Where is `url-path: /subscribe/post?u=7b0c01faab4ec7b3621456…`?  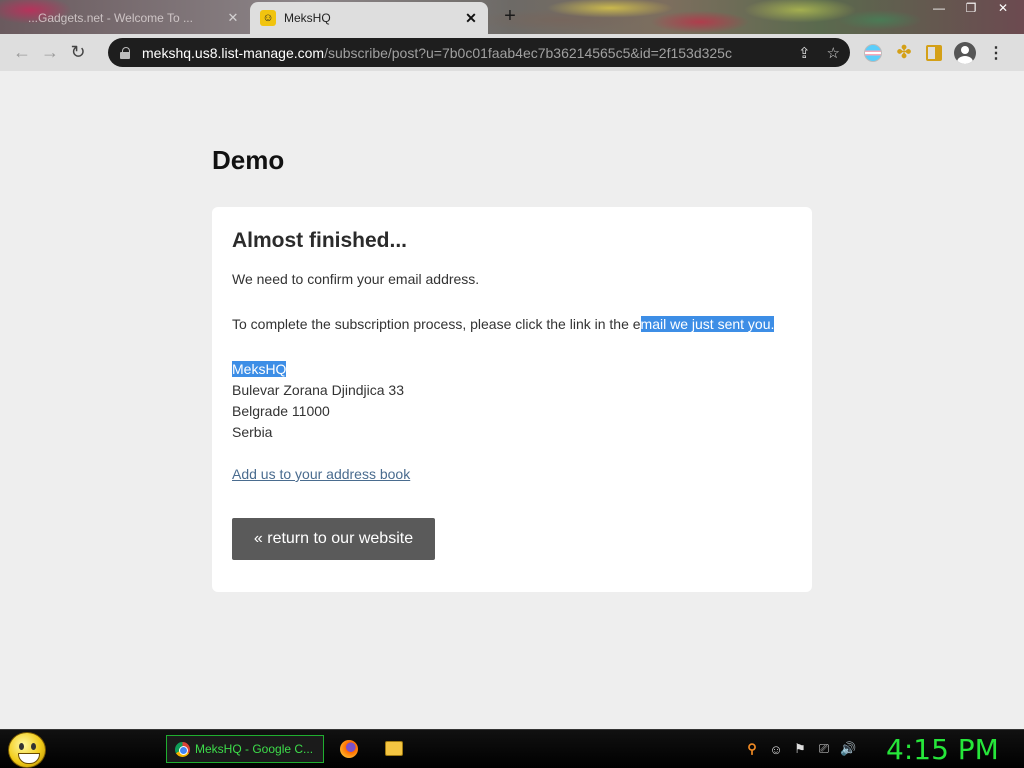
url-path: /subscribe/post?u=7b0c01faab4ec7b3621456… is located at coordinates (528, 52).